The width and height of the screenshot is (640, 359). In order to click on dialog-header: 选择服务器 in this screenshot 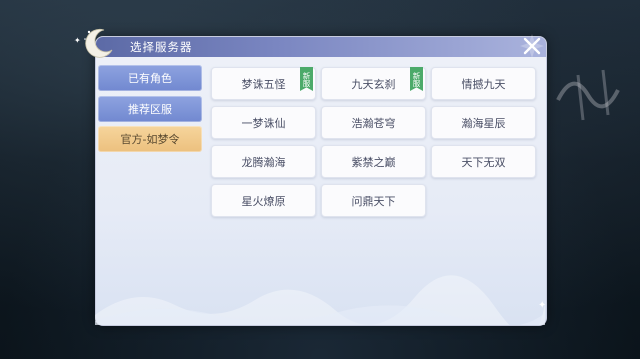, I will do `click(321, 47)`.